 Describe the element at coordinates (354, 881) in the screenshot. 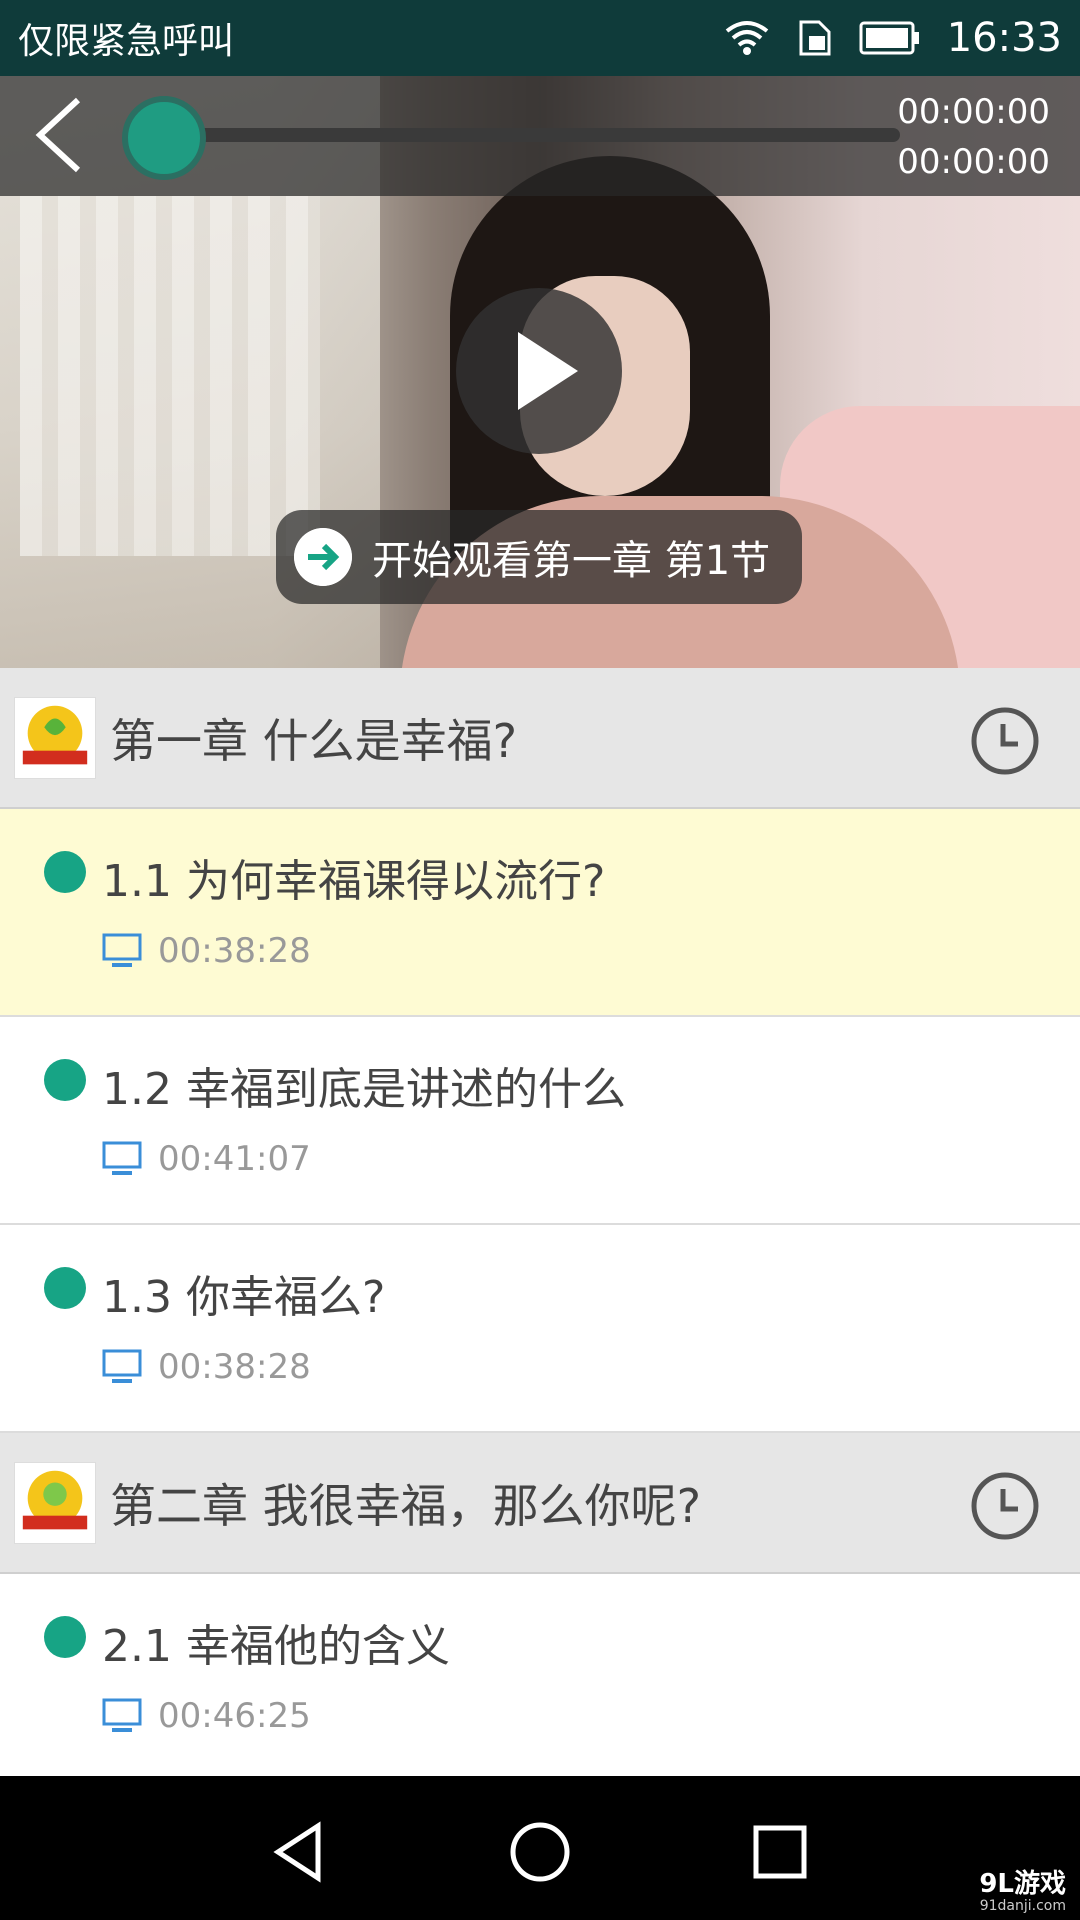

I see `lesson-title: 1.1 为何幸福课得以流行?` at that location.